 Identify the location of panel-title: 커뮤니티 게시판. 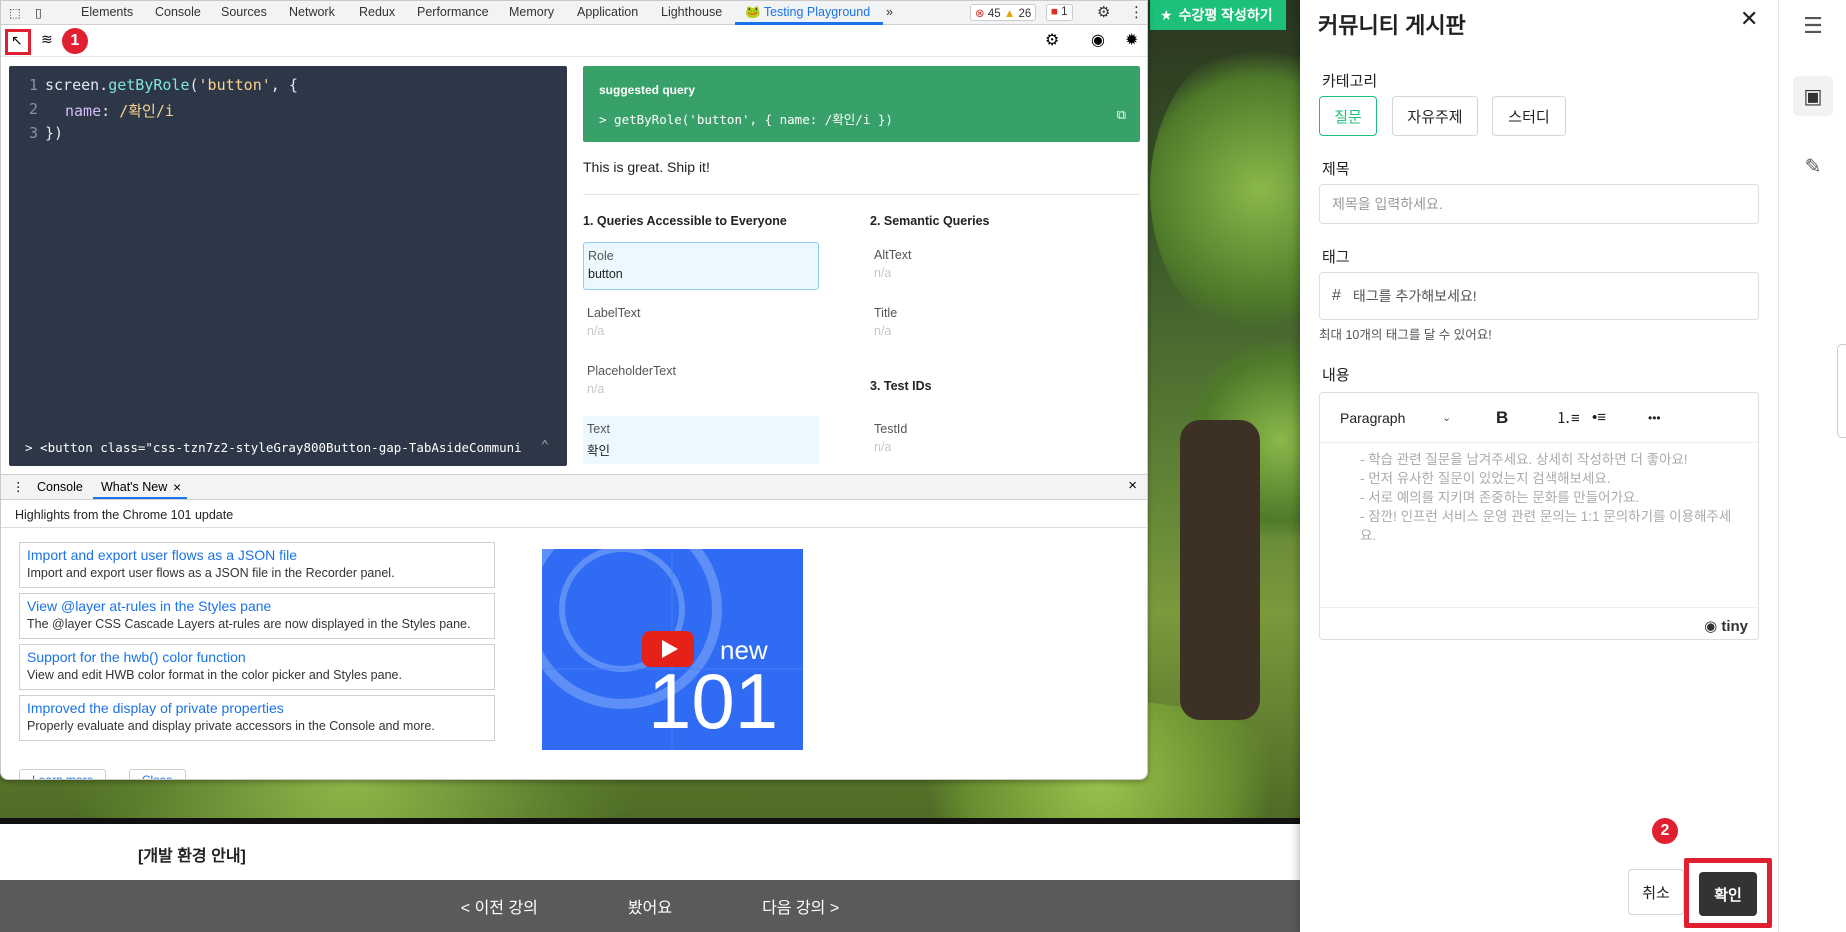
(1392, 25).